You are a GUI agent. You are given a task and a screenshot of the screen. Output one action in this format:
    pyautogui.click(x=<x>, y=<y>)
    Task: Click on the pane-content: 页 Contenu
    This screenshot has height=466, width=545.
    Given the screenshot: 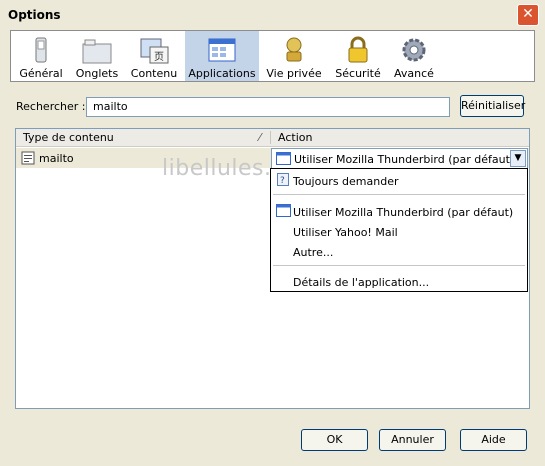 What is the action you would take?
    pyautogui.click(x=154, y=56)
    